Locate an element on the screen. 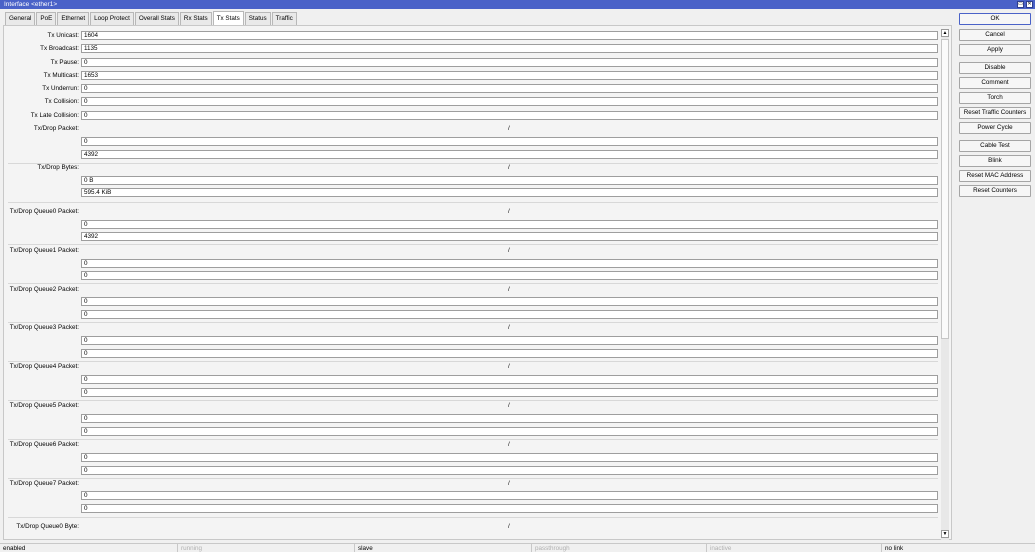 Image resolution: width=1035 pixels, height=552 pixels. queue7-drop-row: 0 is located at coordinates (474, 508).